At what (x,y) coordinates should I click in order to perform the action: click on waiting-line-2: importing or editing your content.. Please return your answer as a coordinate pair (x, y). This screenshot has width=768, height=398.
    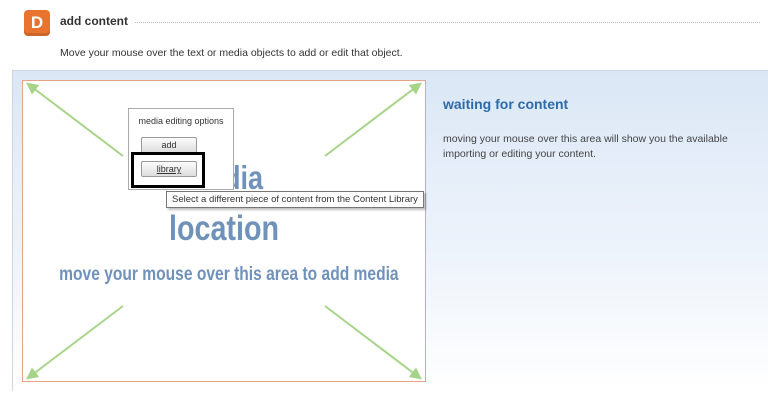
    Looking at the image, I should click on (519, 154).